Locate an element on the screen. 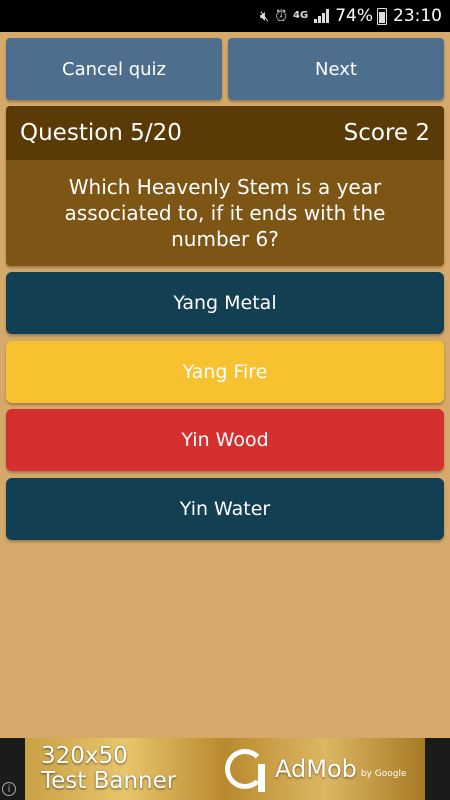 Image resolution: width=450 pixels, height=800 pixels. clock: 23:10 is located at coordinates (417, 16).